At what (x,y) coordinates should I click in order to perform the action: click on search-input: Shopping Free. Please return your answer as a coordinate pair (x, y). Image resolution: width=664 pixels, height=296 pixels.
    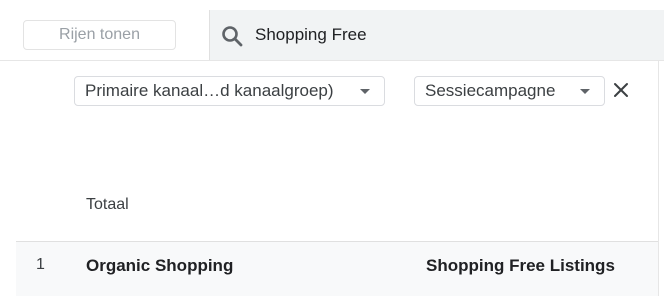
    Looking at the image, I should click on (436, 35).